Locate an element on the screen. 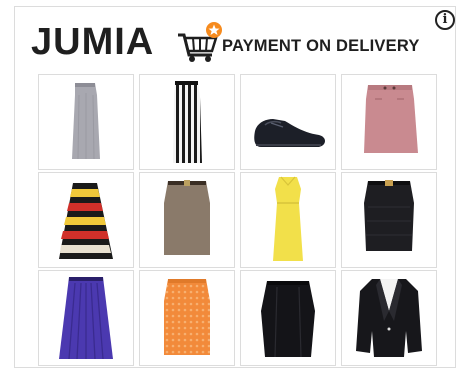  grey-maxi-skirt-icon is located at coordinates (86, 121).